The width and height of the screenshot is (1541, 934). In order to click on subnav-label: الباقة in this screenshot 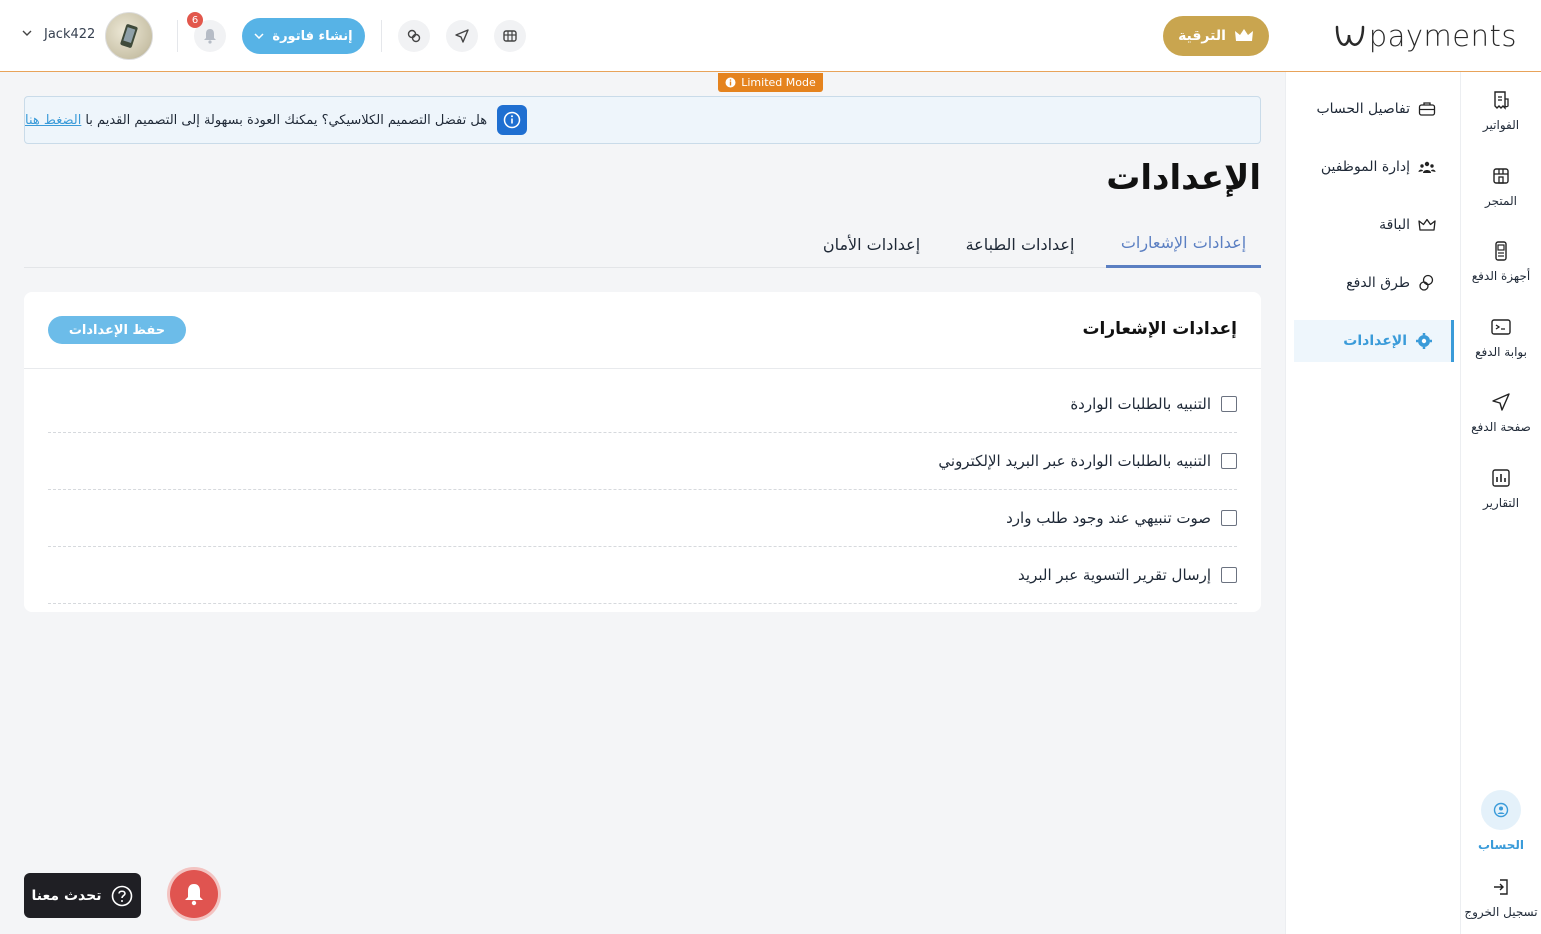, I will do `click(1394, 225)`.